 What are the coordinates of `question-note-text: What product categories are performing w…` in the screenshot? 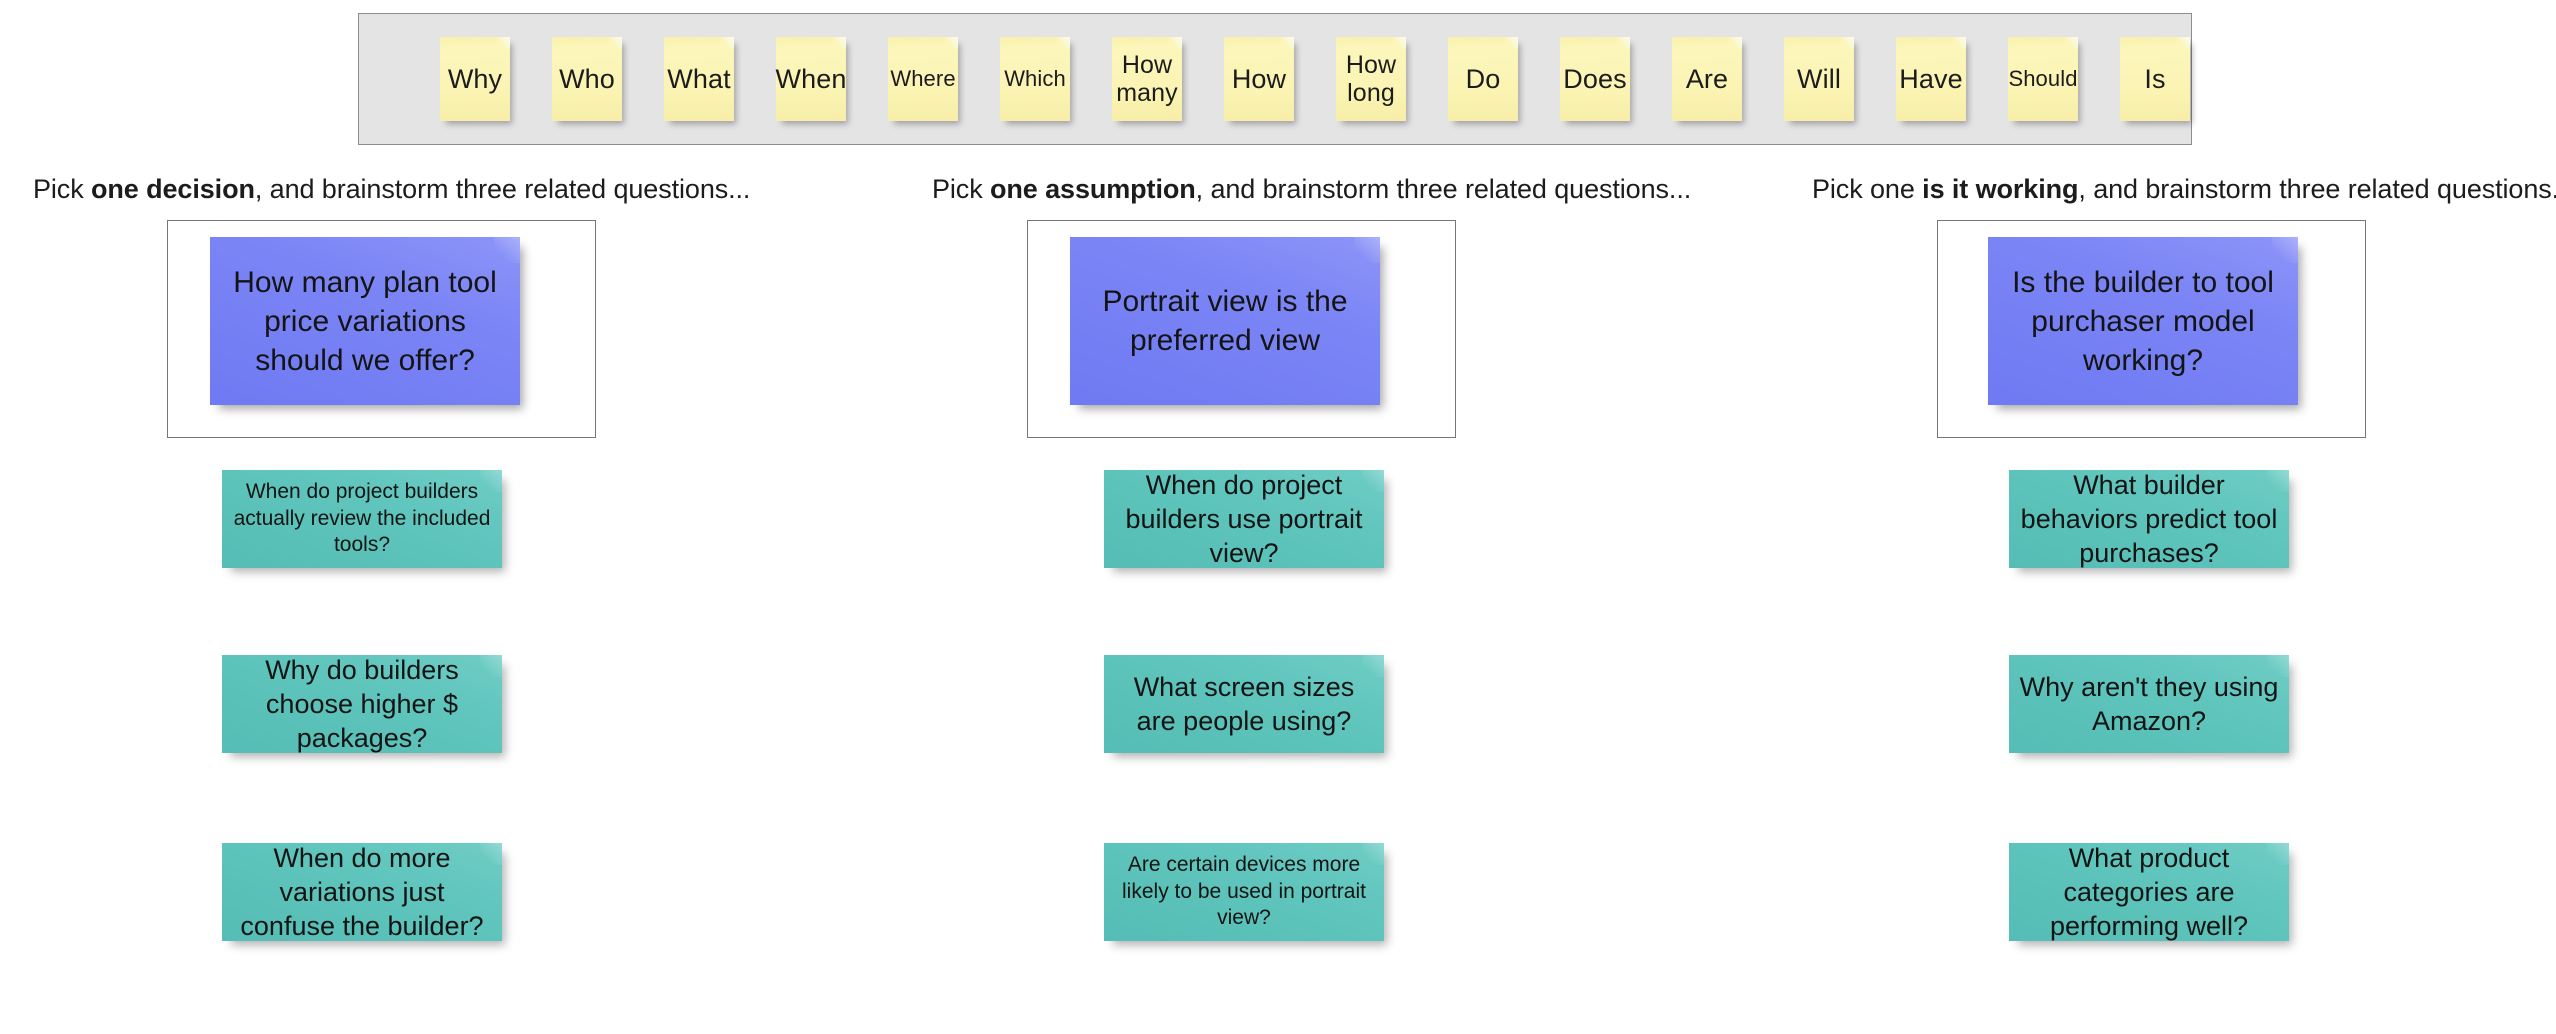 It's located at (2149, 892).